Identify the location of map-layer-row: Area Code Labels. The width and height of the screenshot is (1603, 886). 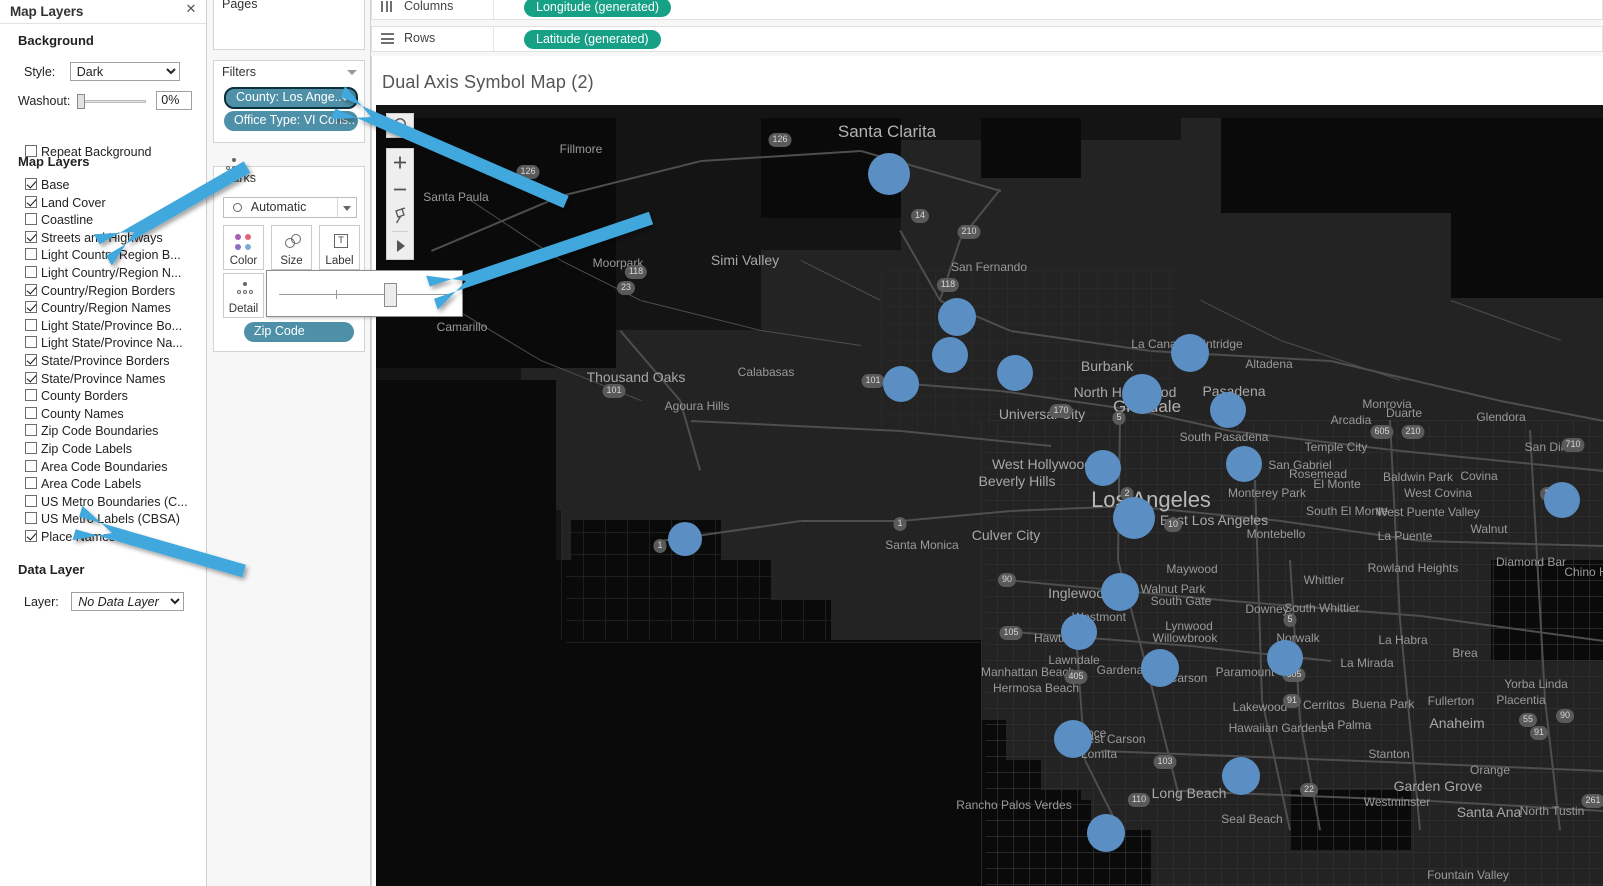
(103, 484).